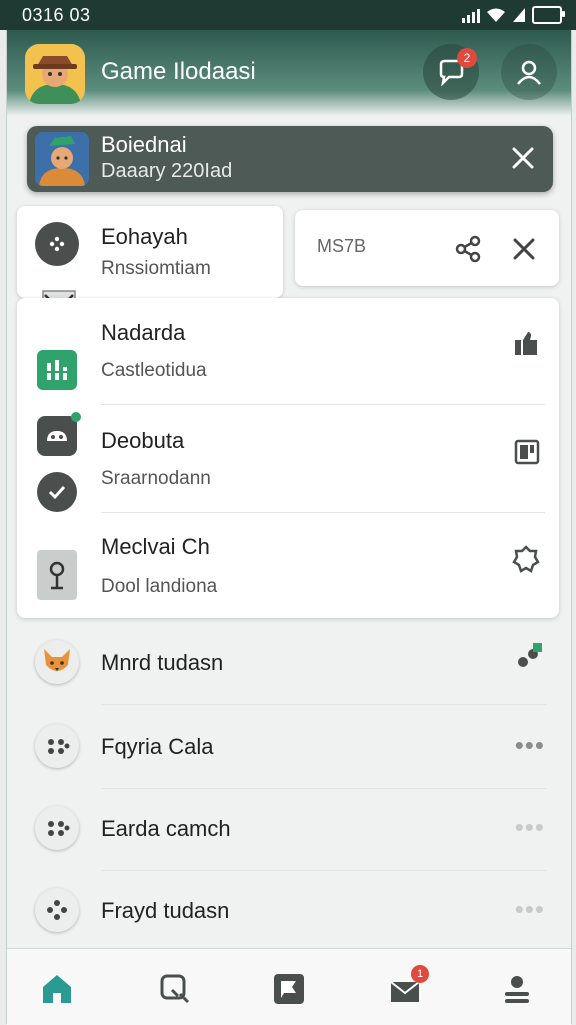  Describe the element at coordinates (150, 252) in the screenshot. I see `first-item-card: Eohayah Rnssiomtiam` at that location.